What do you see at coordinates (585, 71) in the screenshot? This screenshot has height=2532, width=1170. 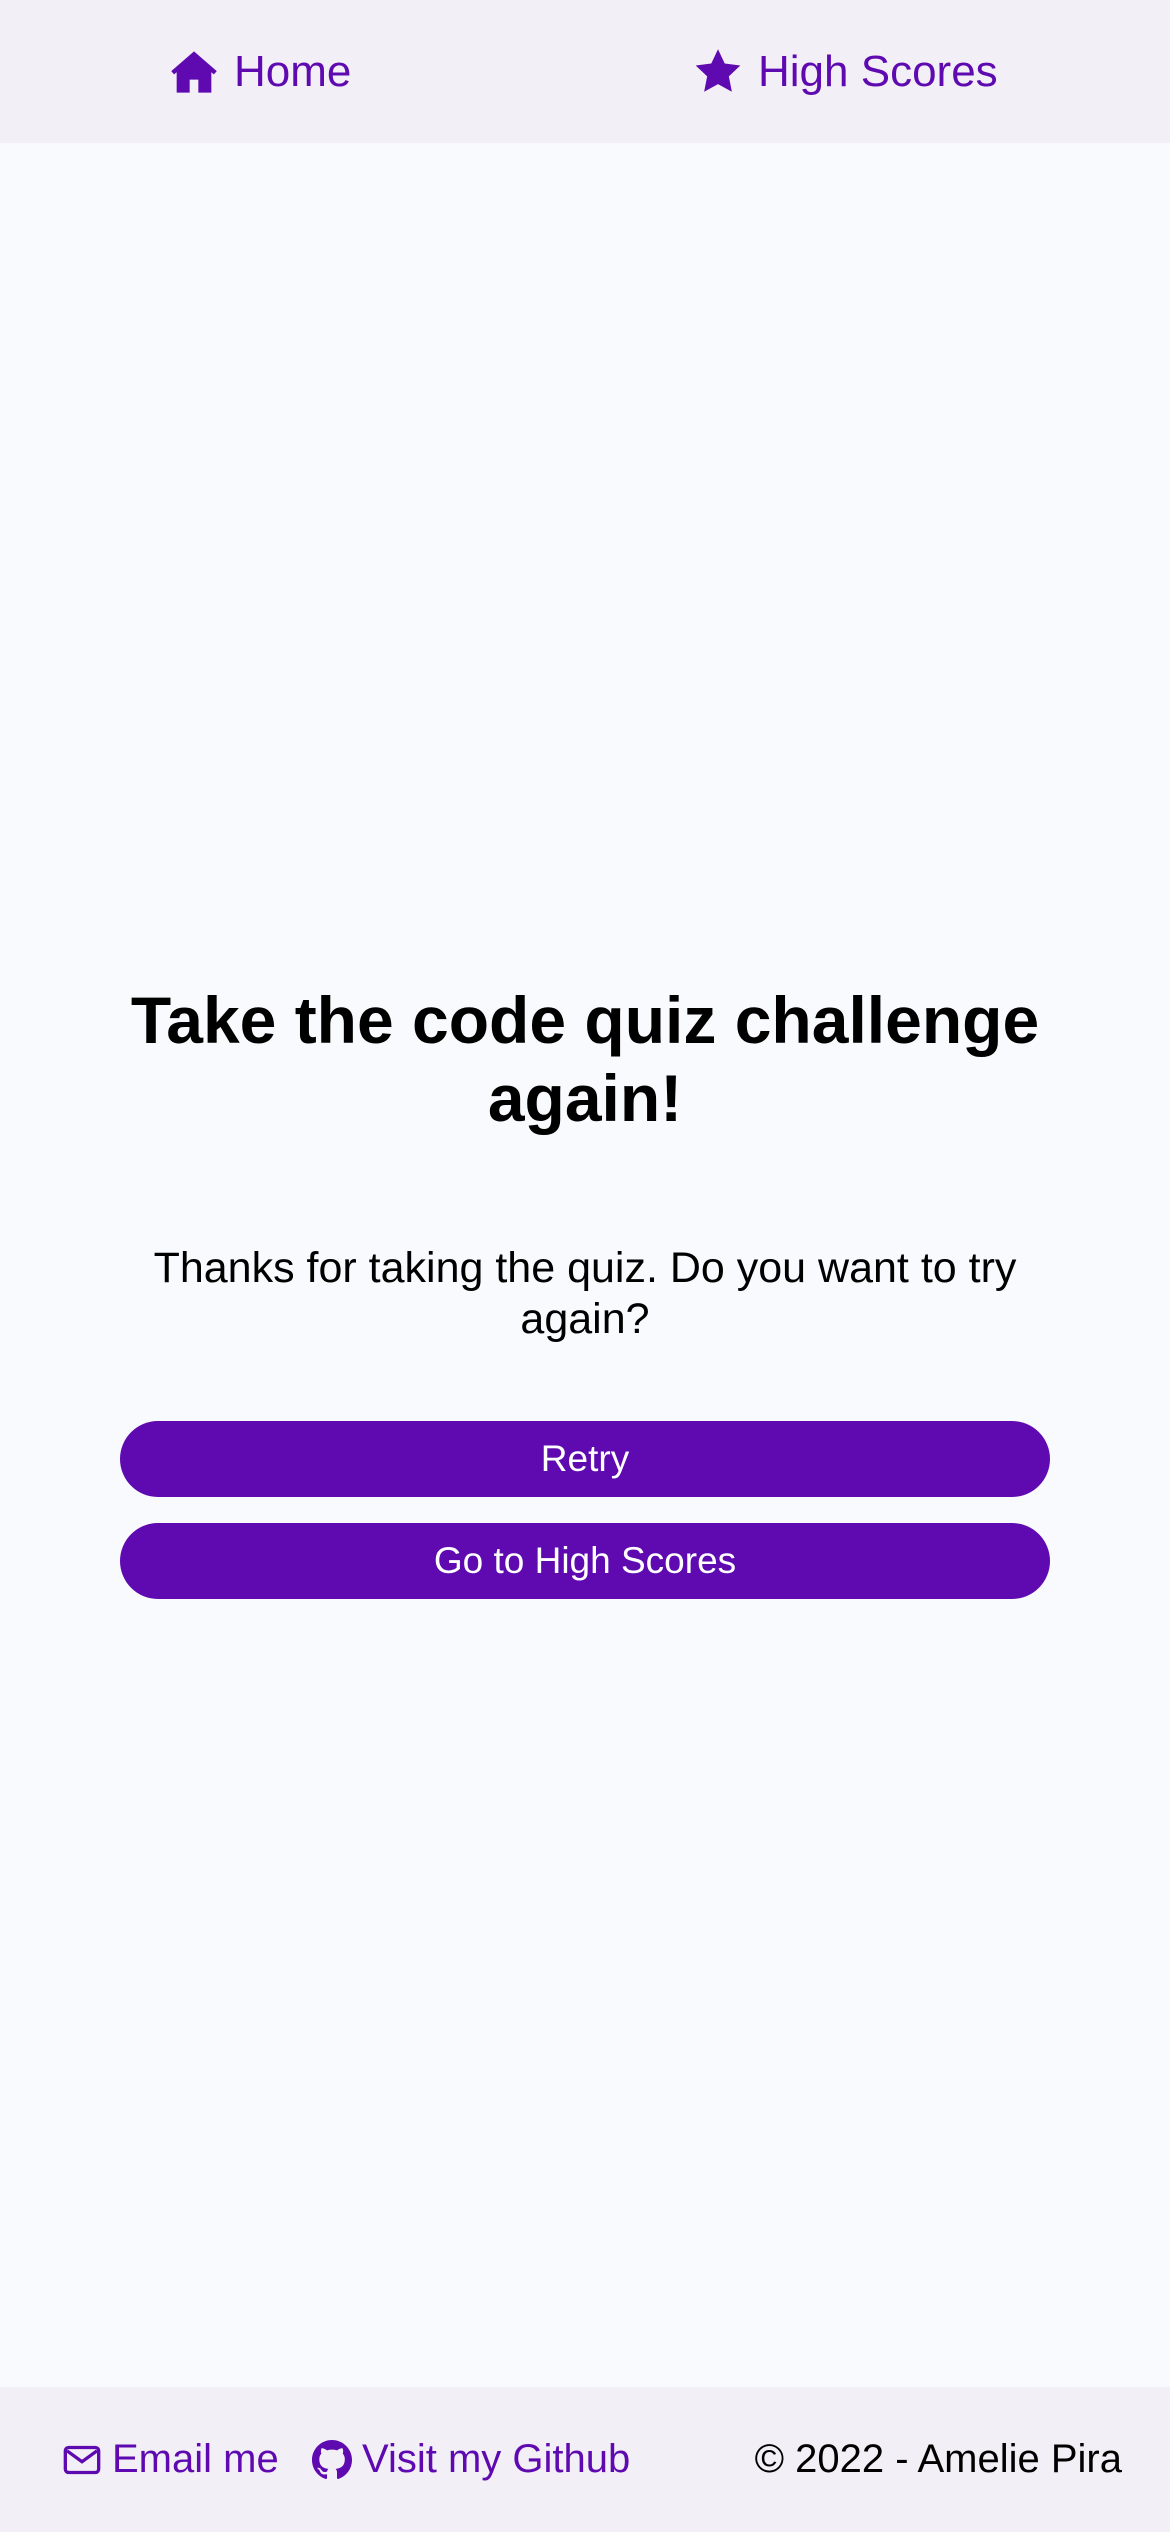 I see `top-navbar: Home High Scores` at bounding box center [585, 71].